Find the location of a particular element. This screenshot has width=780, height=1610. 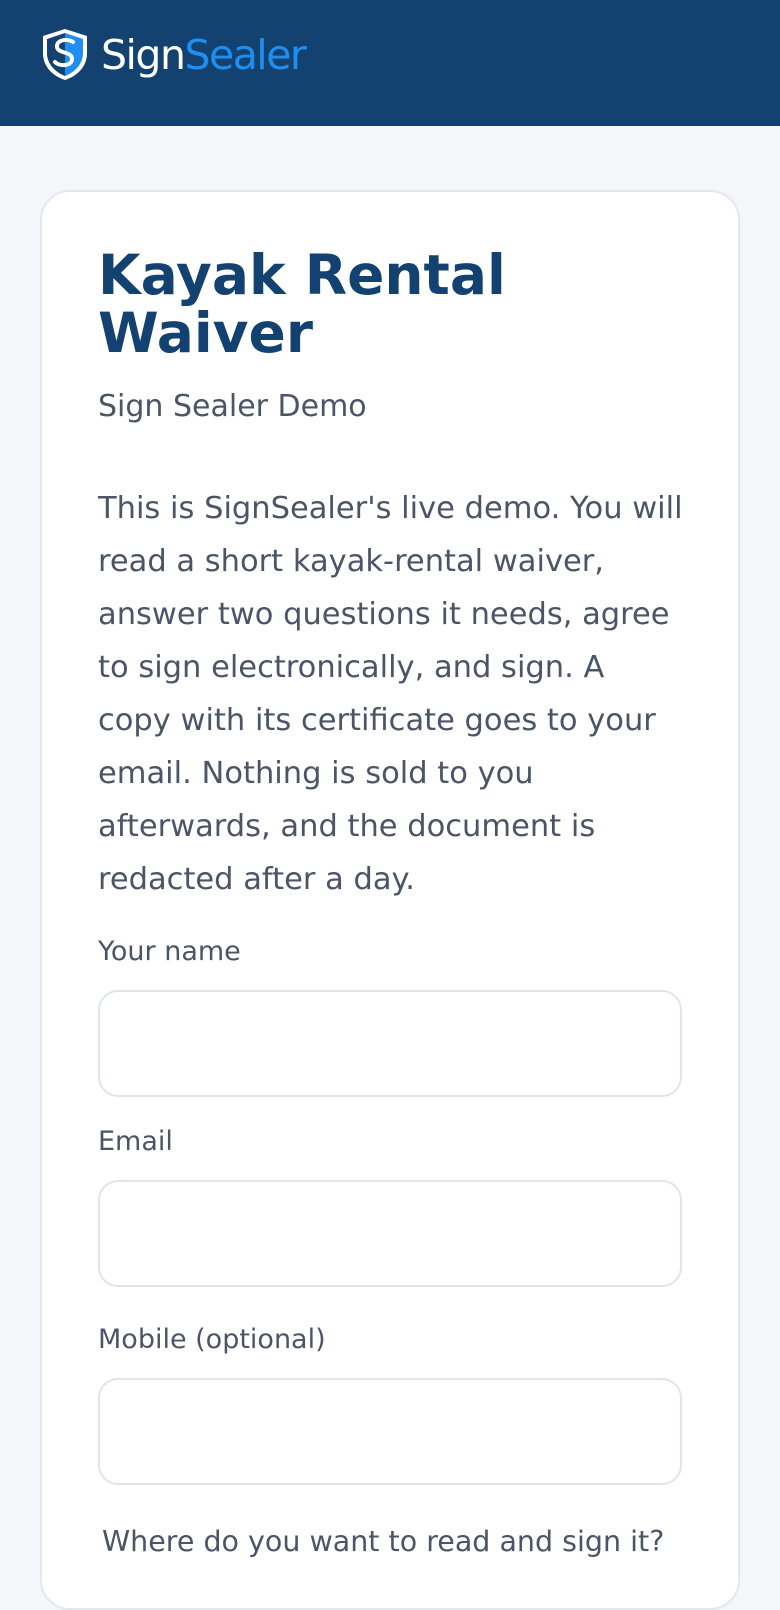

brand-logo: SignSealer is located at coordinates (204, 55).